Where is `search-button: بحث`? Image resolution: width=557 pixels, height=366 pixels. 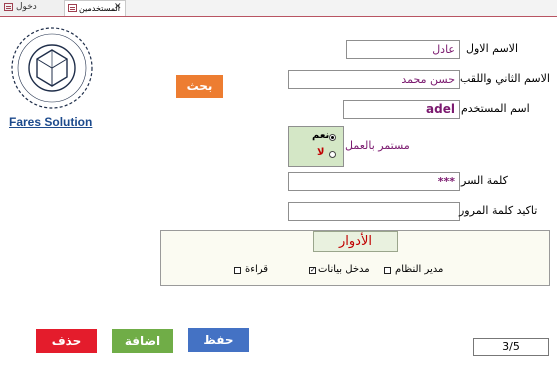 search-button: بحث is located at coordinates (199, 86).